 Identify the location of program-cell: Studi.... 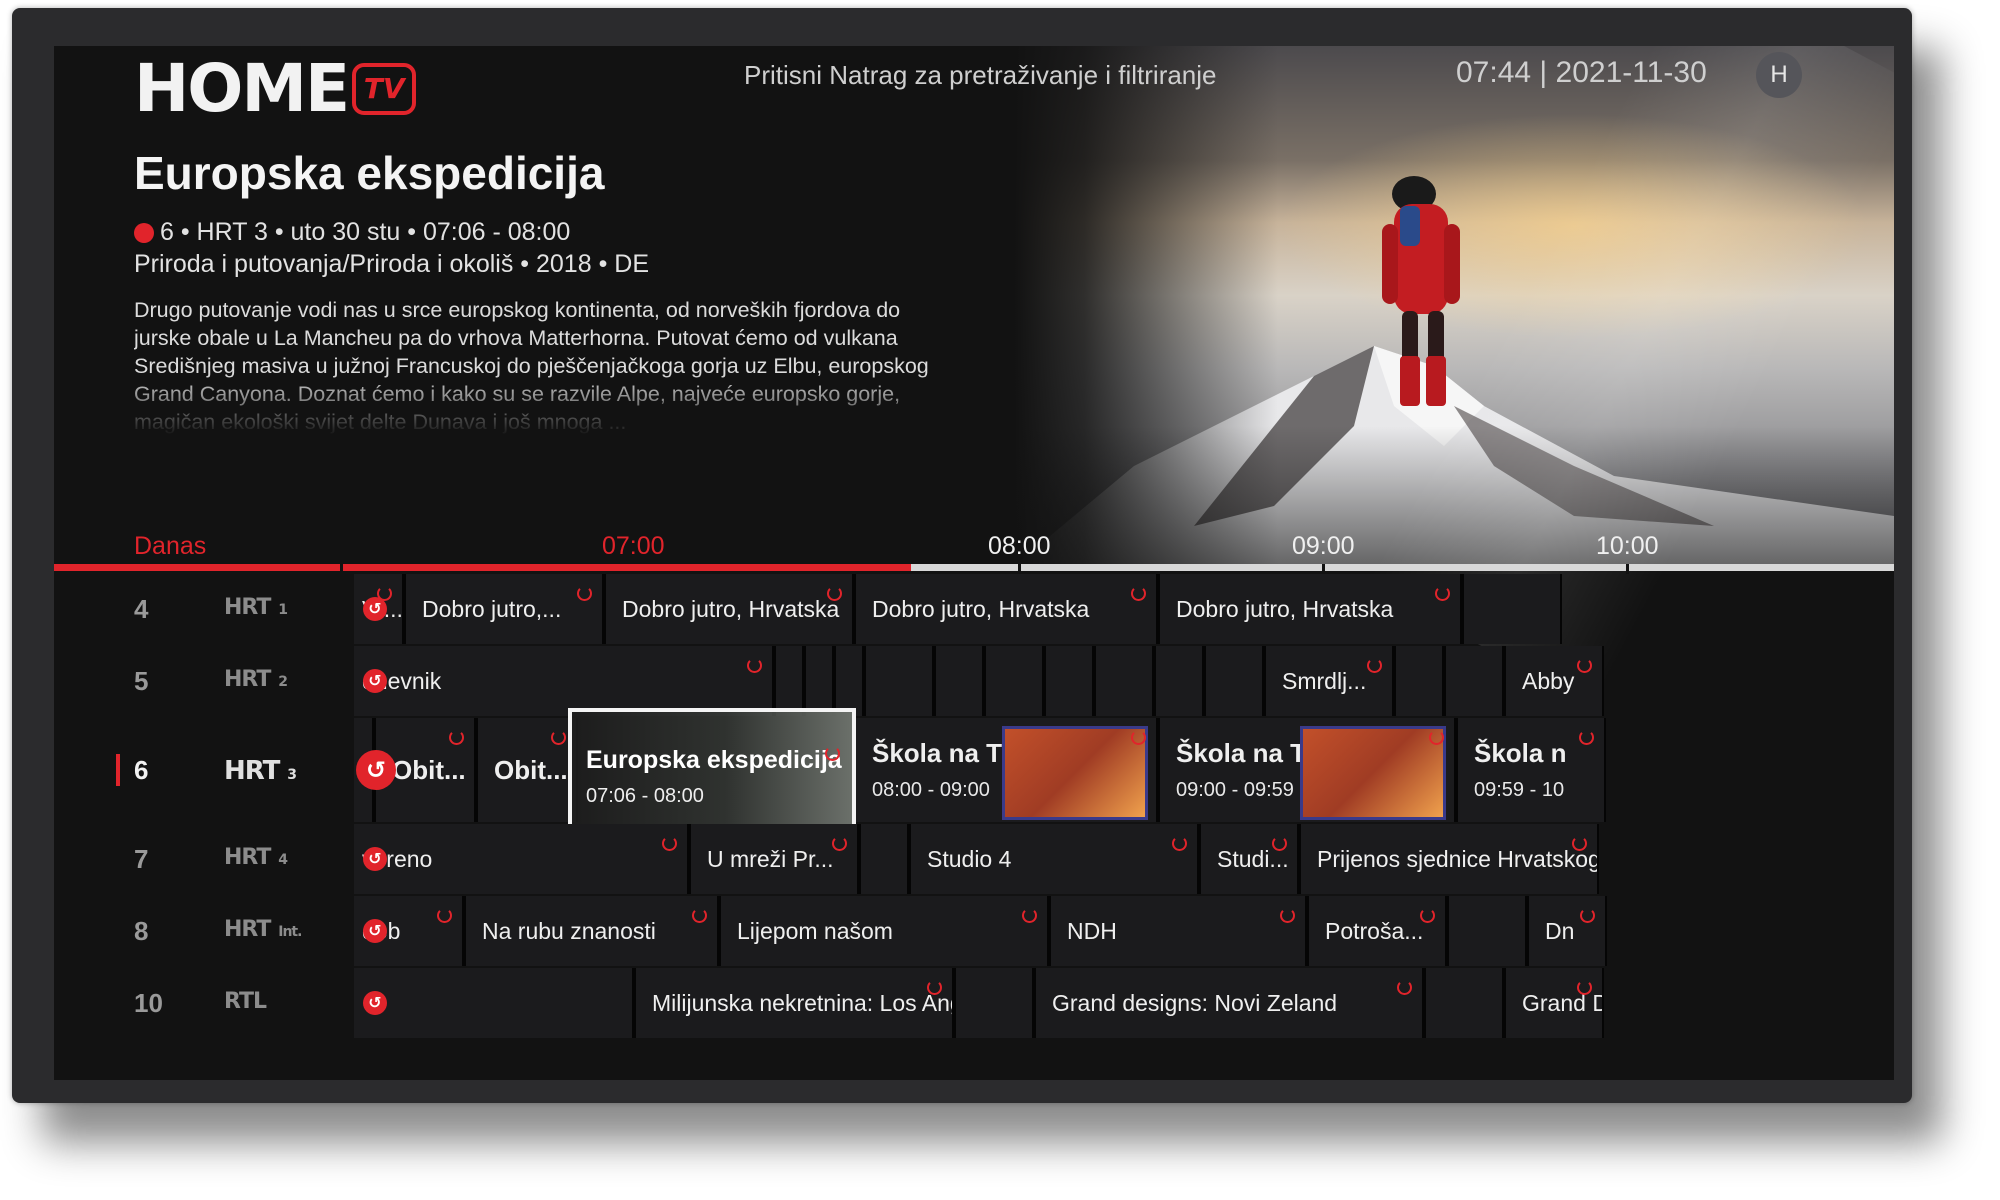
(1249, 859).